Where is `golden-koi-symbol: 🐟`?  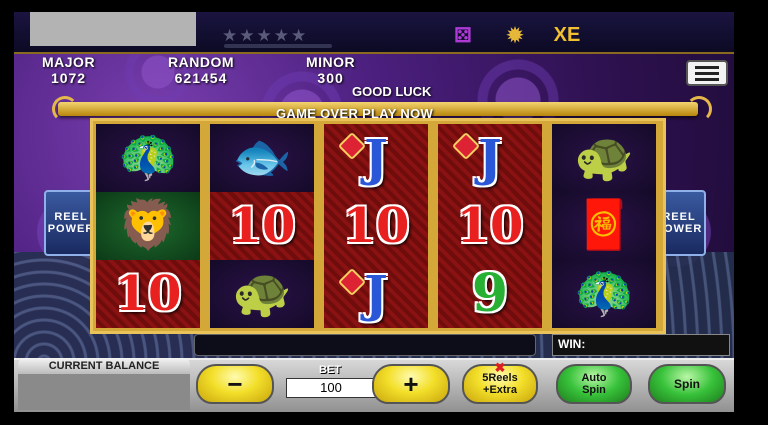 golden-koi-symbol: 🐟 is located at coordinates (262, 157).